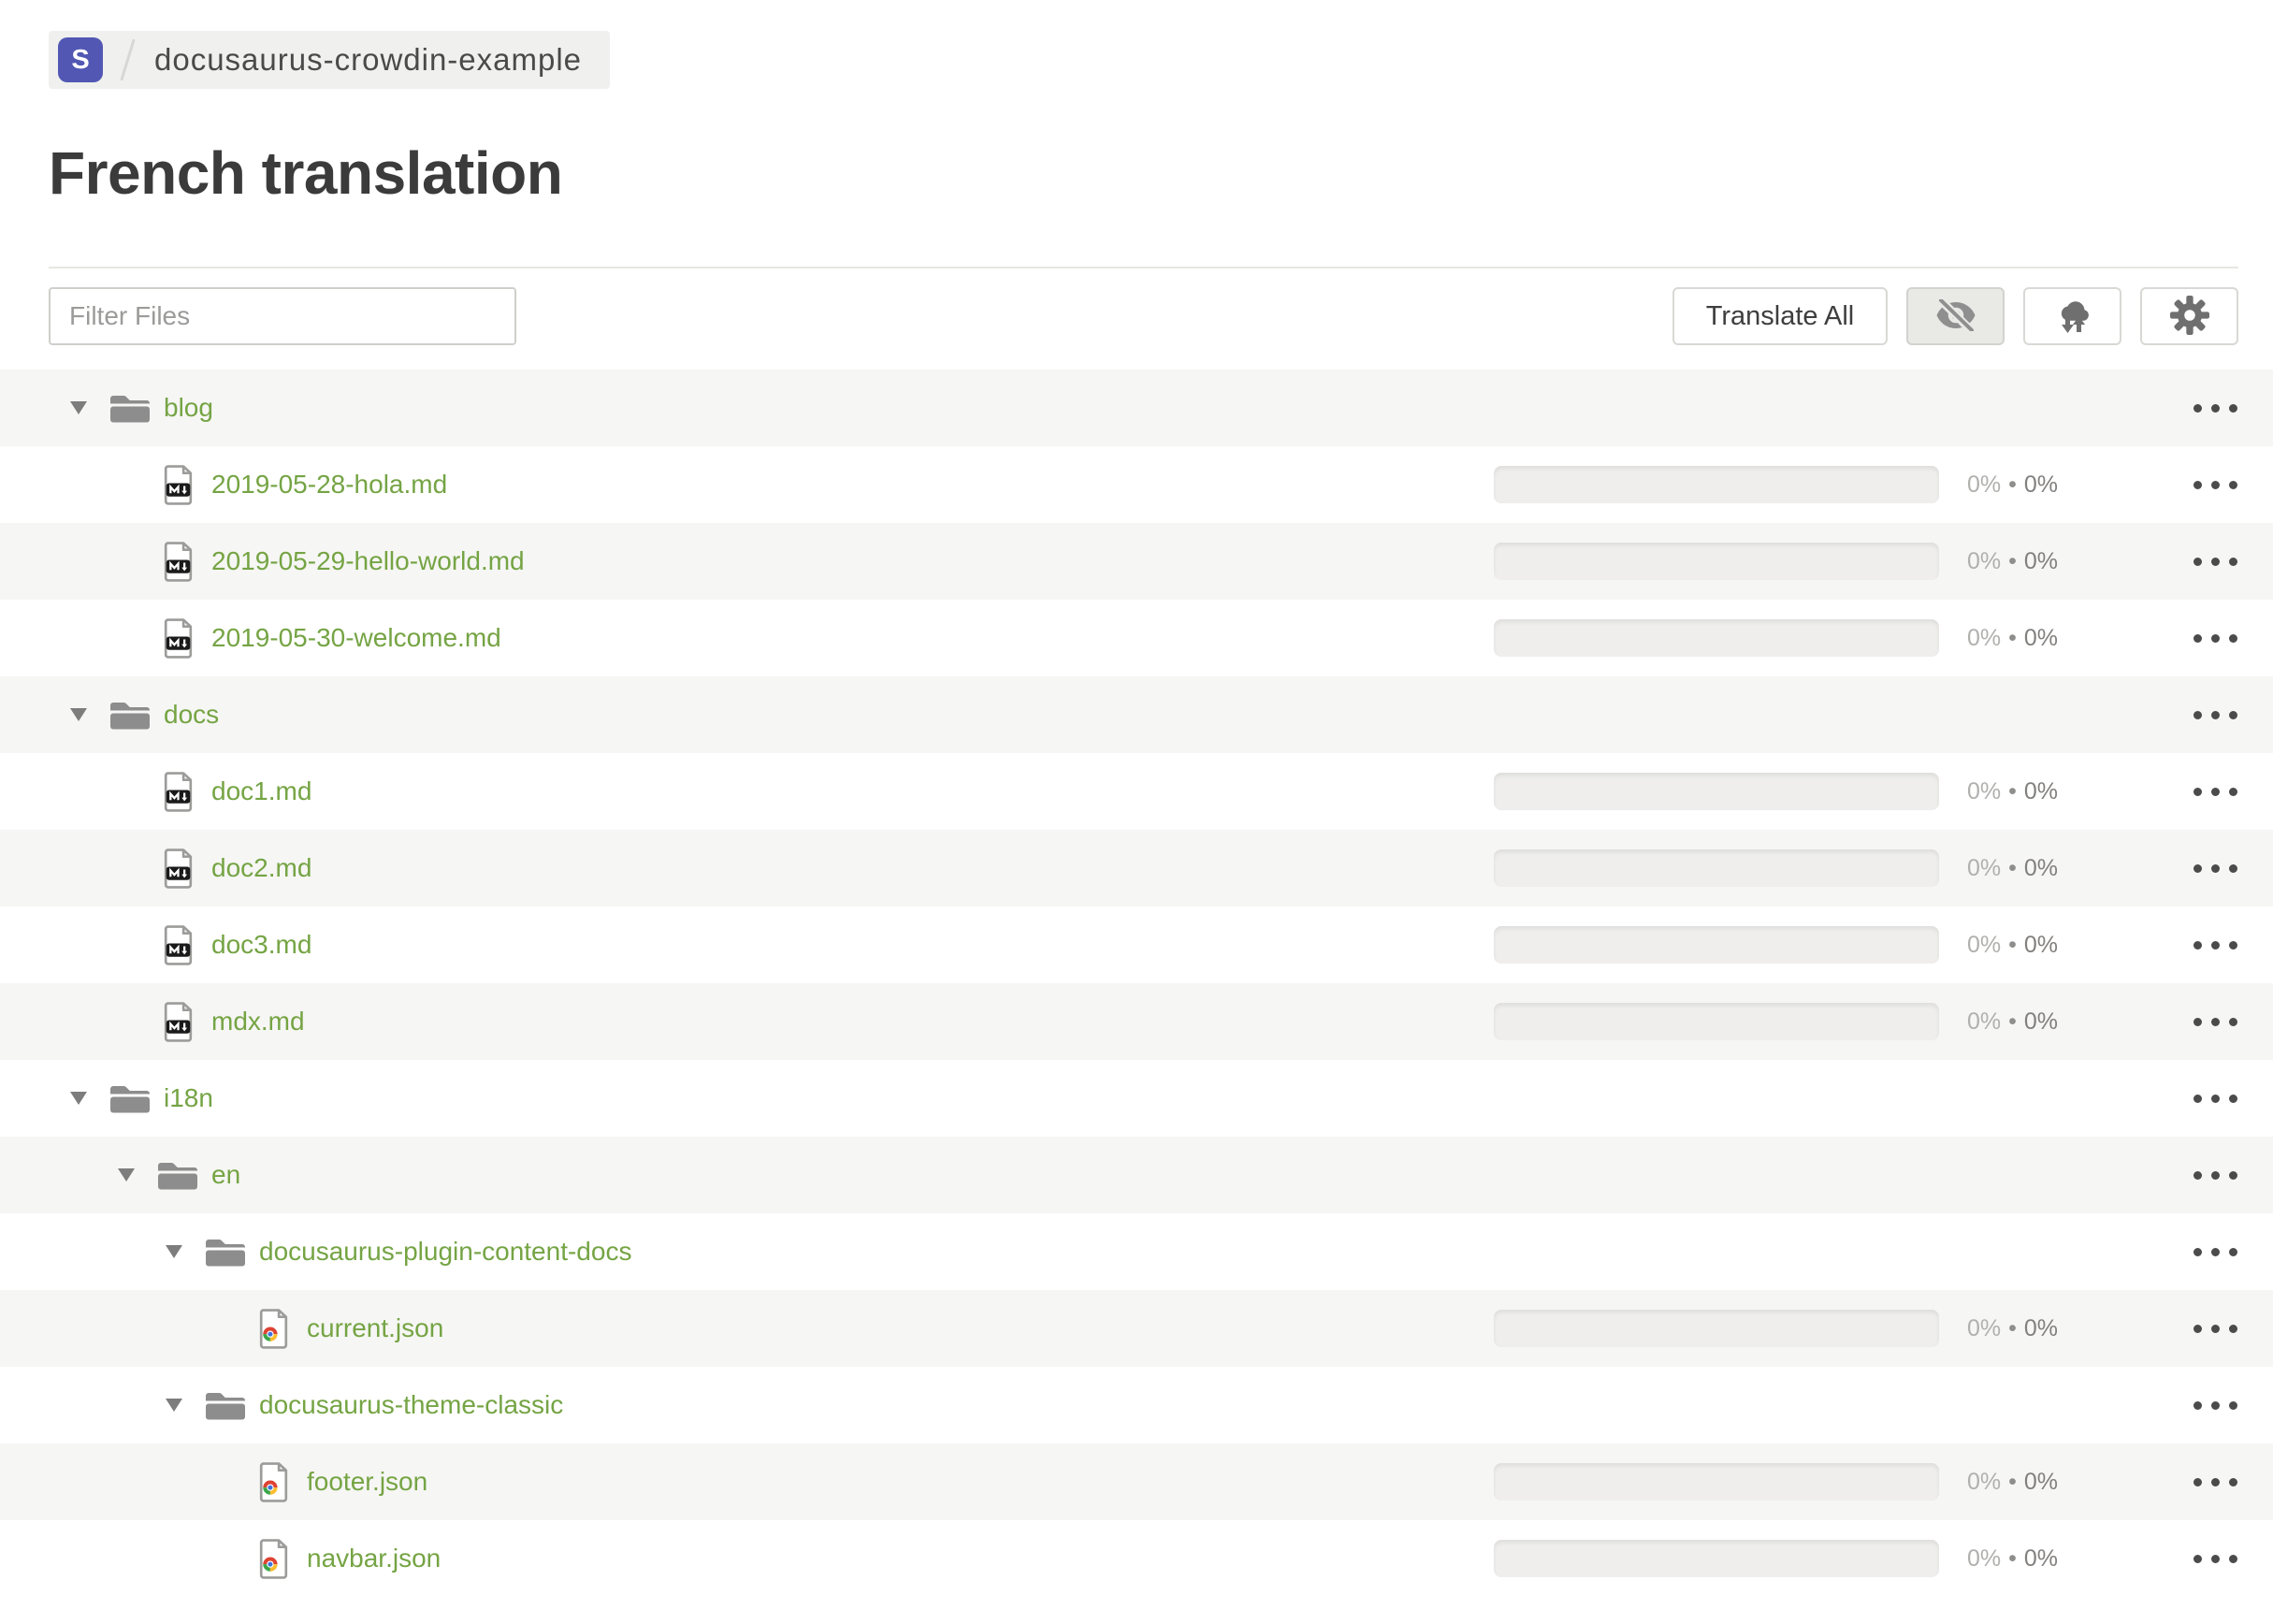  Describe the element at coordinates (225, 1175) in the screenshot. I see `row-label: en` at that location.